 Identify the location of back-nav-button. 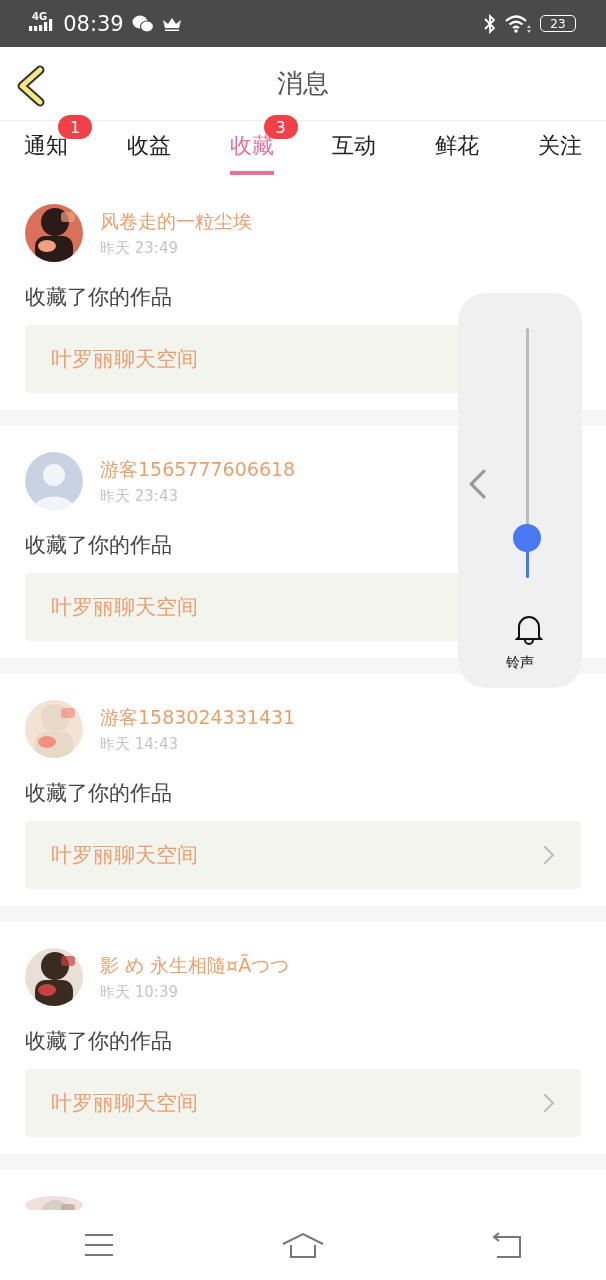
(507, 1245).